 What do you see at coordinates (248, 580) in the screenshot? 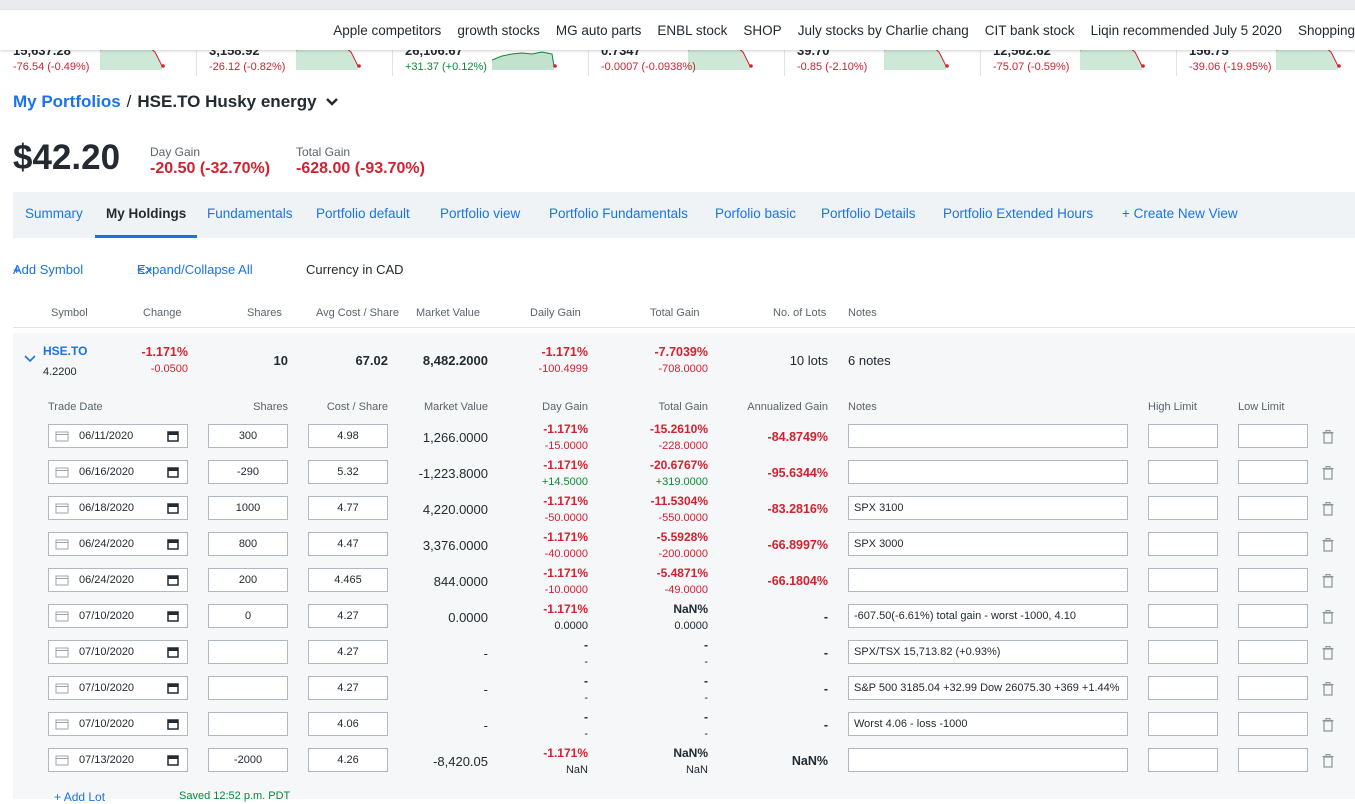
I see `lot-shares-input: 200` at bounding box center [248, 580].